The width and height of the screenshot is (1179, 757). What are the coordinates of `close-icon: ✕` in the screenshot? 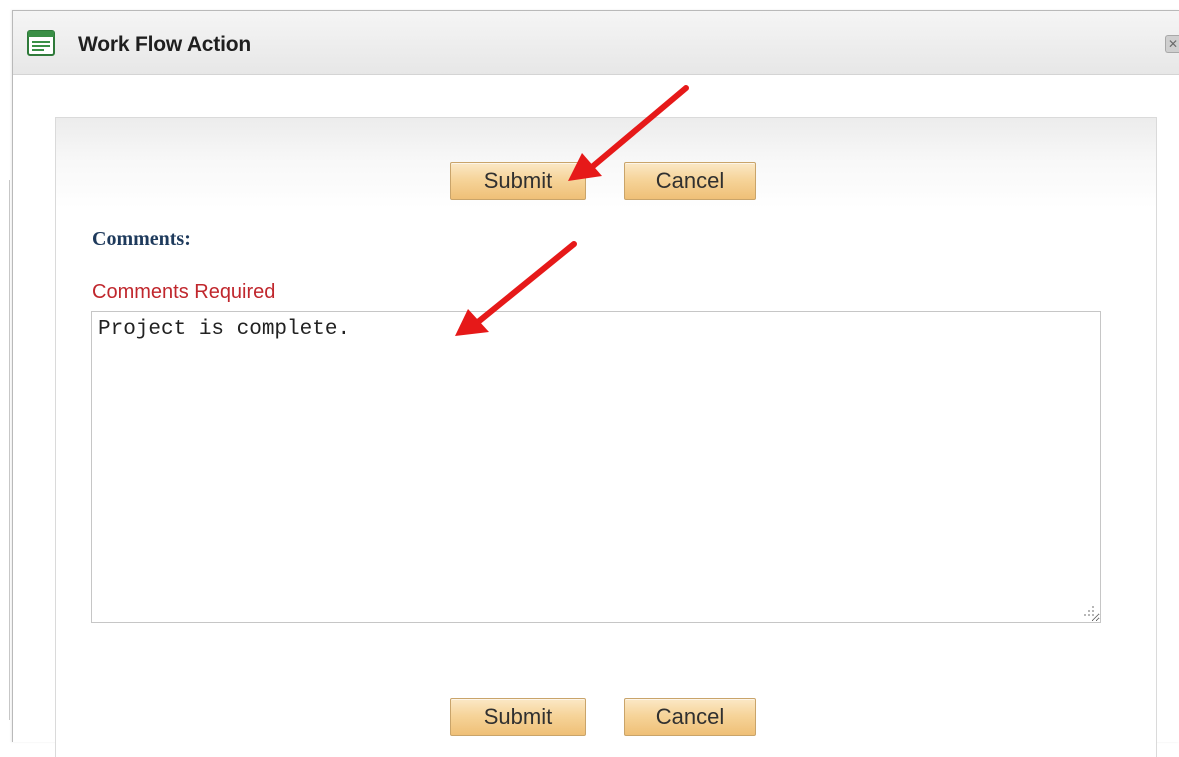 It's located at (1172, 44).